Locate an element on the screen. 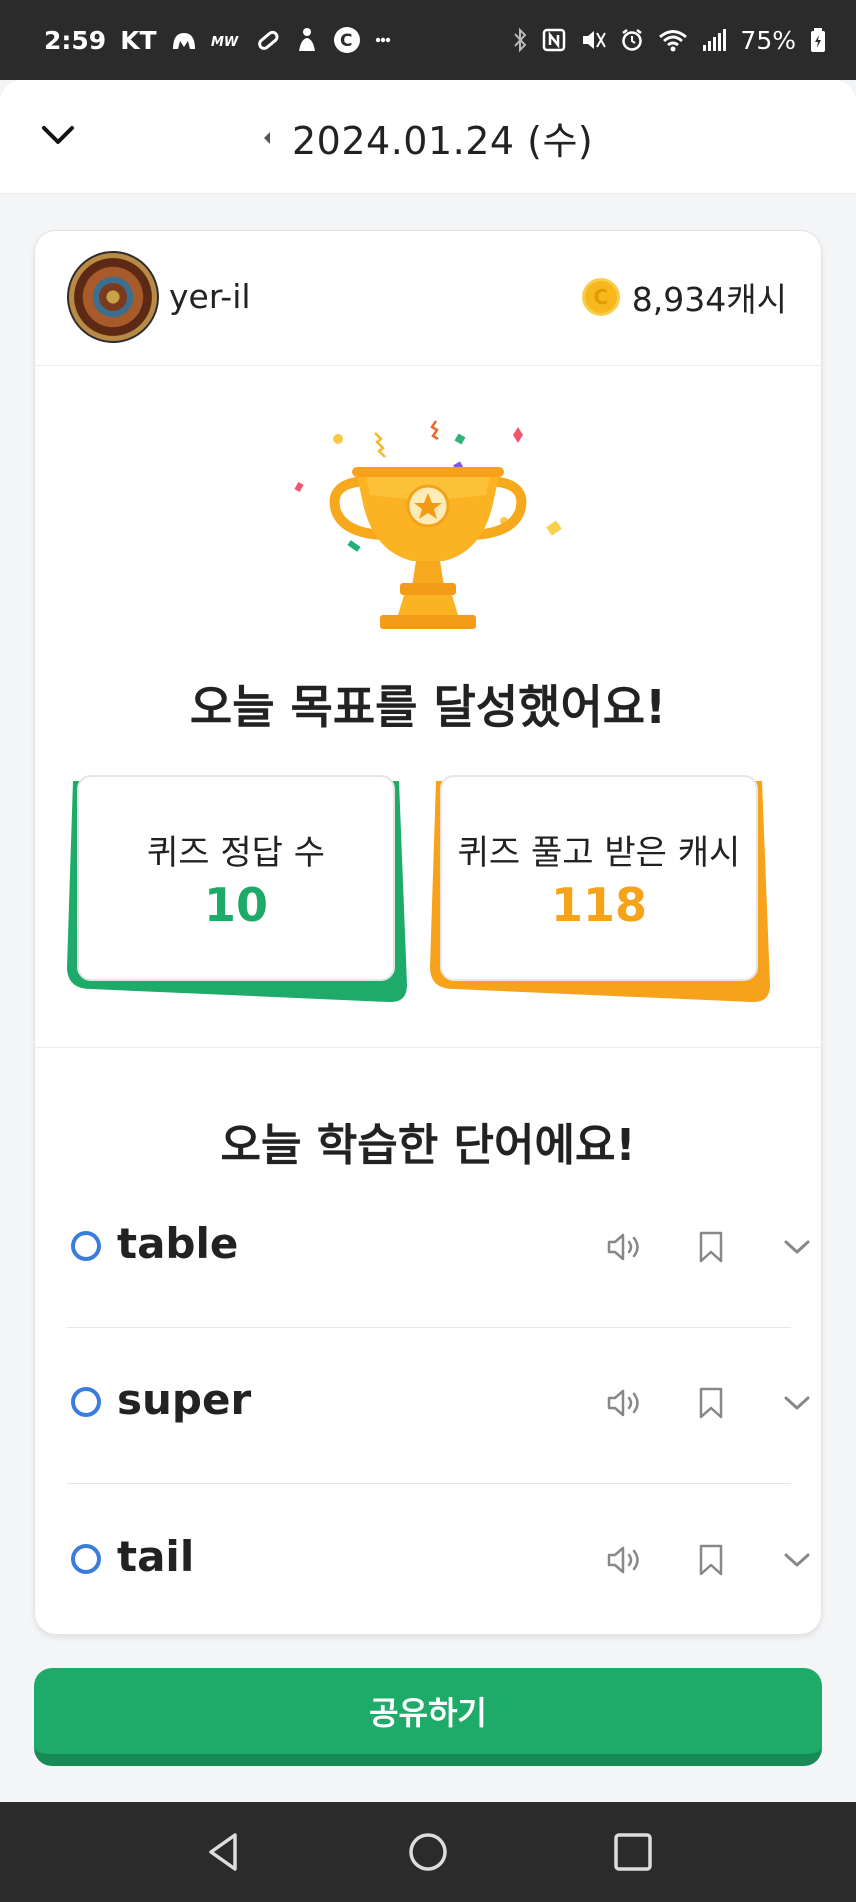 The image size is (856, 1902). notification-c-icon: C is located at coordinates (347, 40).